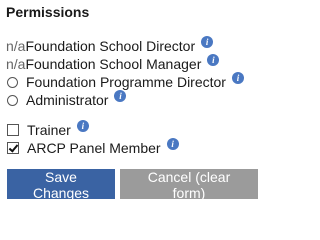  I want to click on role-label-foundation-programme-director: Foundation Programme Director, so click(126, 82).